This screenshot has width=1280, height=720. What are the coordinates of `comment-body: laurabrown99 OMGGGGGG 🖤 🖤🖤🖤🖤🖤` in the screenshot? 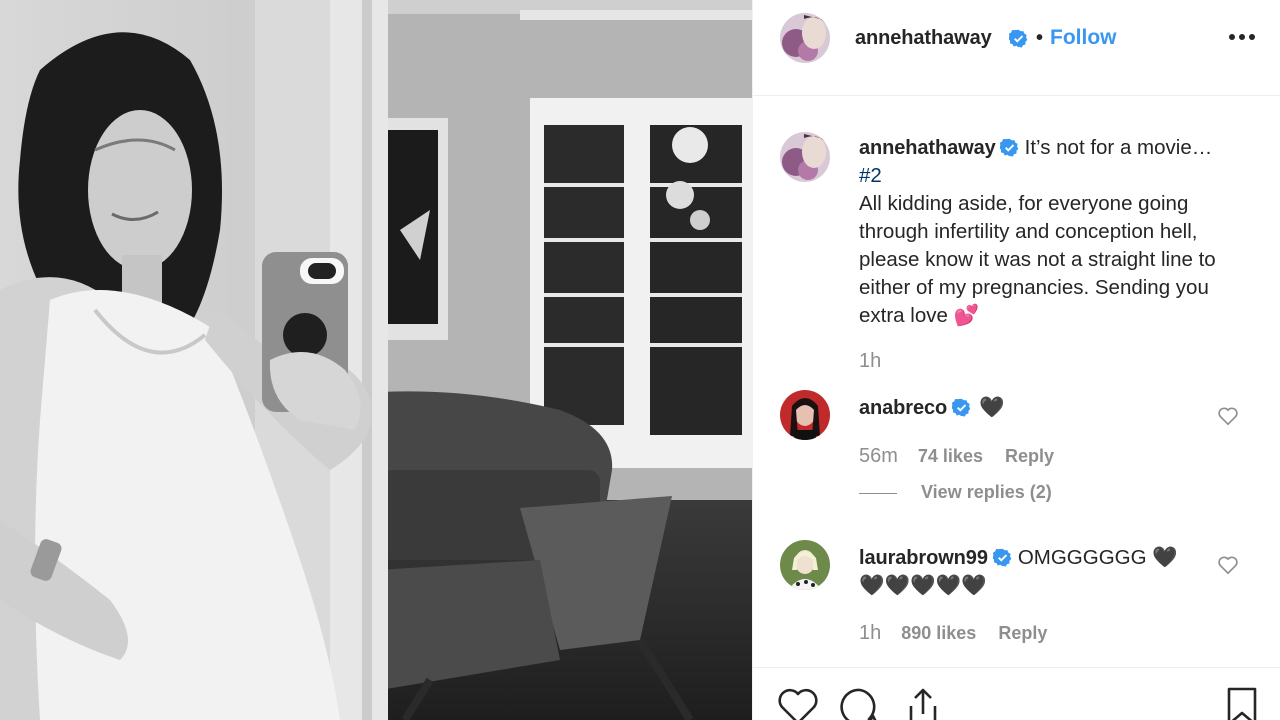 It's located at (1034, 572).